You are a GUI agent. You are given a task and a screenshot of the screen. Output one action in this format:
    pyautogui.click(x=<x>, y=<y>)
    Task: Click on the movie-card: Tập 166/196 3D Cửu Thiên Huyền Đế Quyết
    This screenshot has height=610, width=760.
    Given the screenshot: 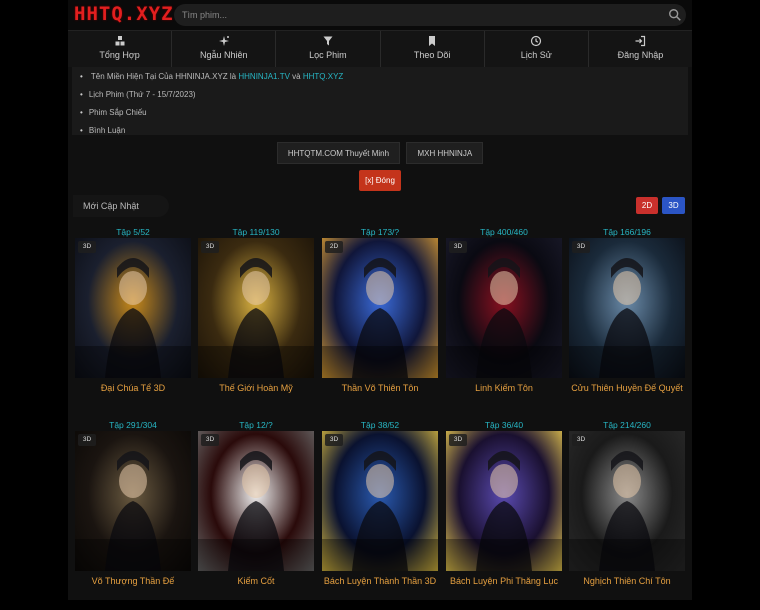 What is the action you would take?
    pyautogui.click(x=627, y=322)
    